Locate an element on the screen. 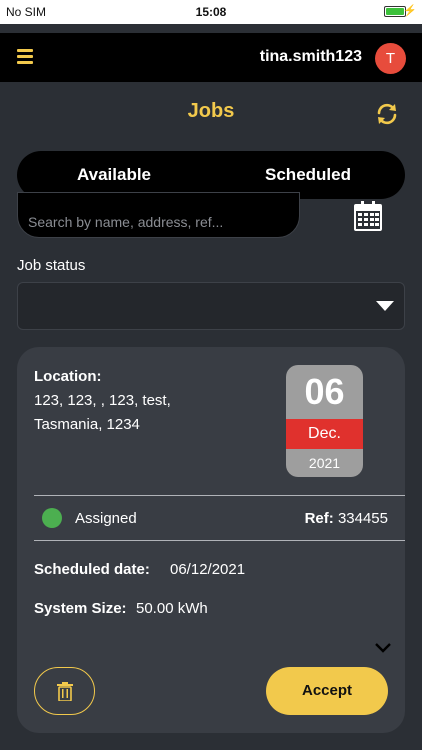 This screenshot has width=422, height=750. menu-icon is located at coordinates (25, 57).